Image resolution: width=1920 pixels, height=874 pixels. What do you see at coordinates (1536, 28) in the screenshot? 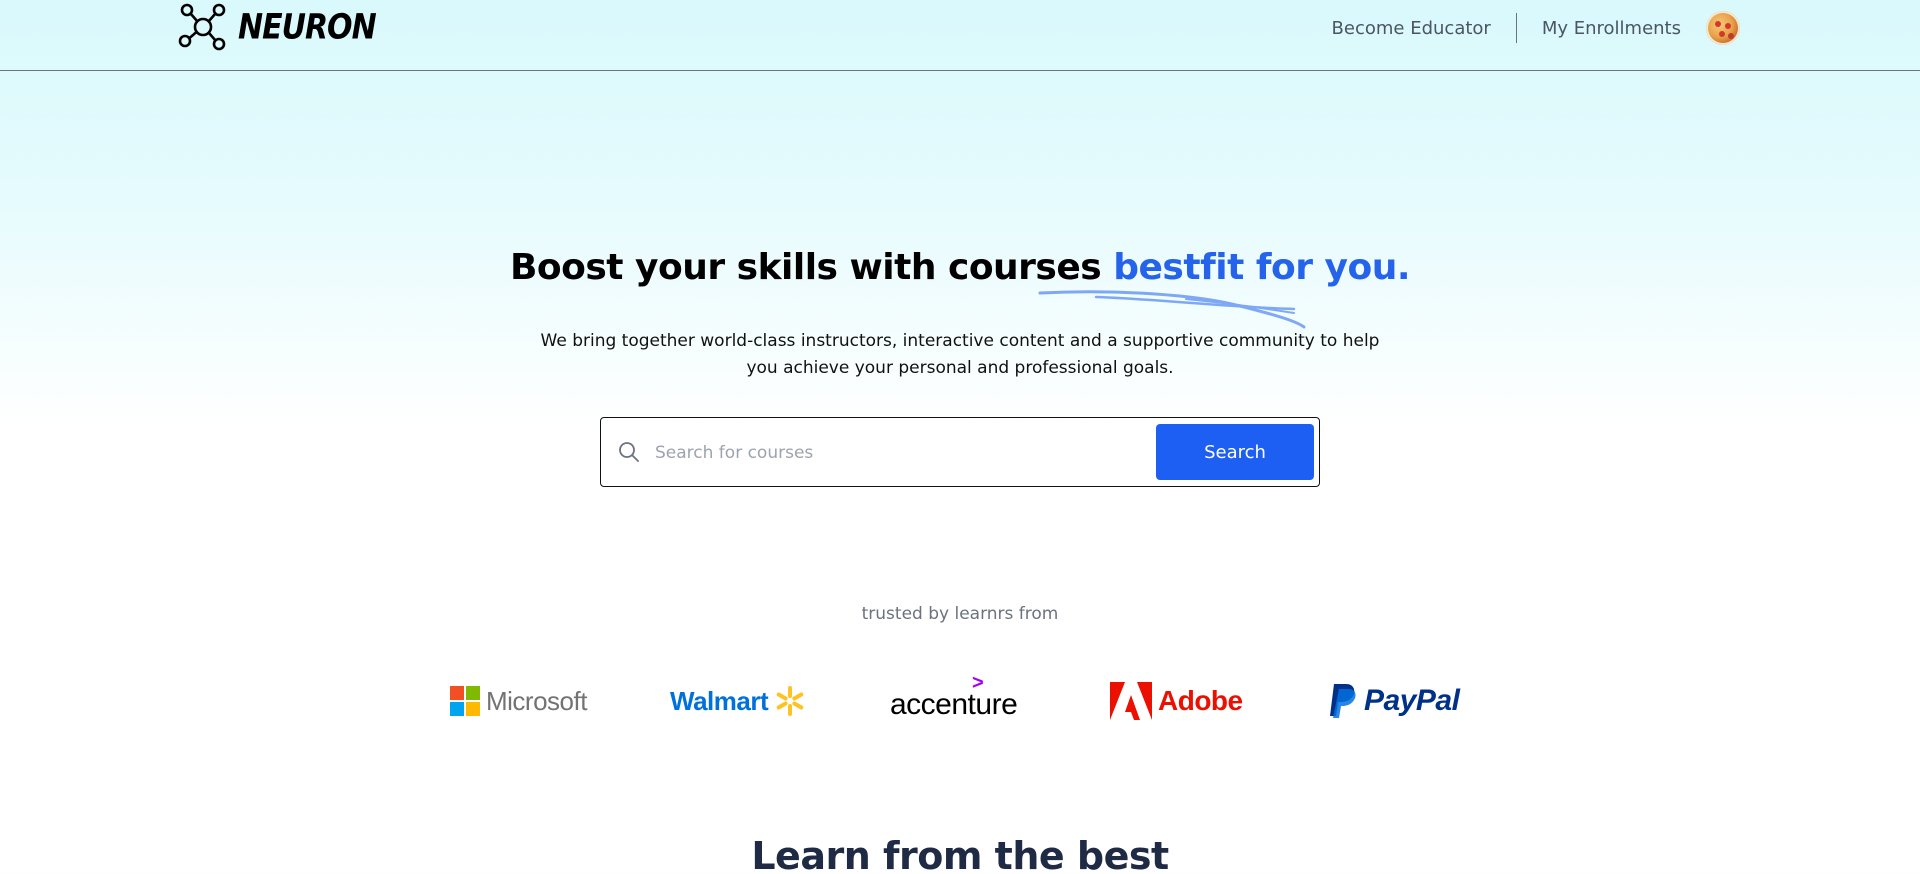
I see `header-nav: Become Educator My Enrollments` at bounding box center [1536, 28].